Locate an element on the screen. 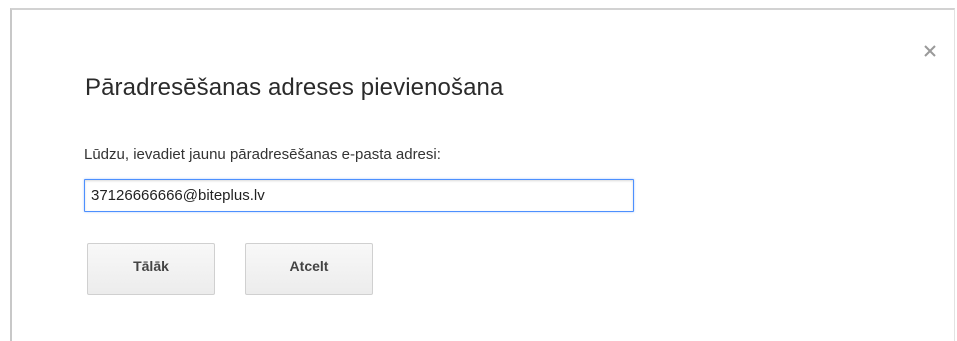 The height and width of the screenshot is (341, 957). next-button-label: Tālāk is located at coordinates (151, 266).